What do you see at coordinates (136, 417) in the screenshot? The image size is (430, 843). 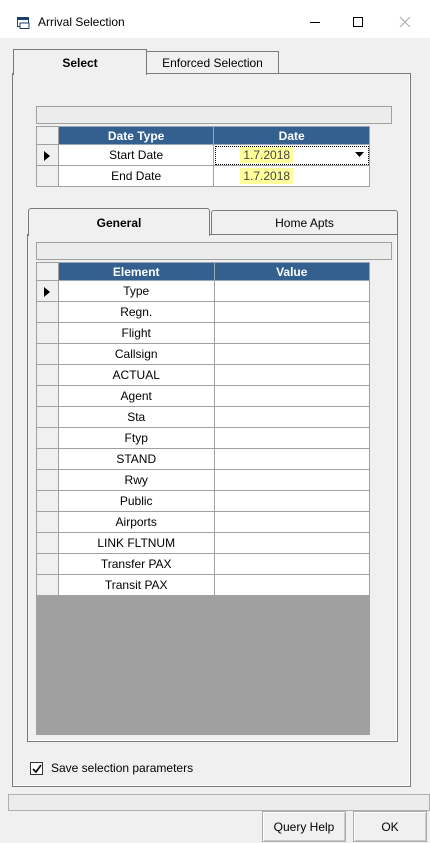 I see `element-cell: Sta` at bounding box center [136, 417].